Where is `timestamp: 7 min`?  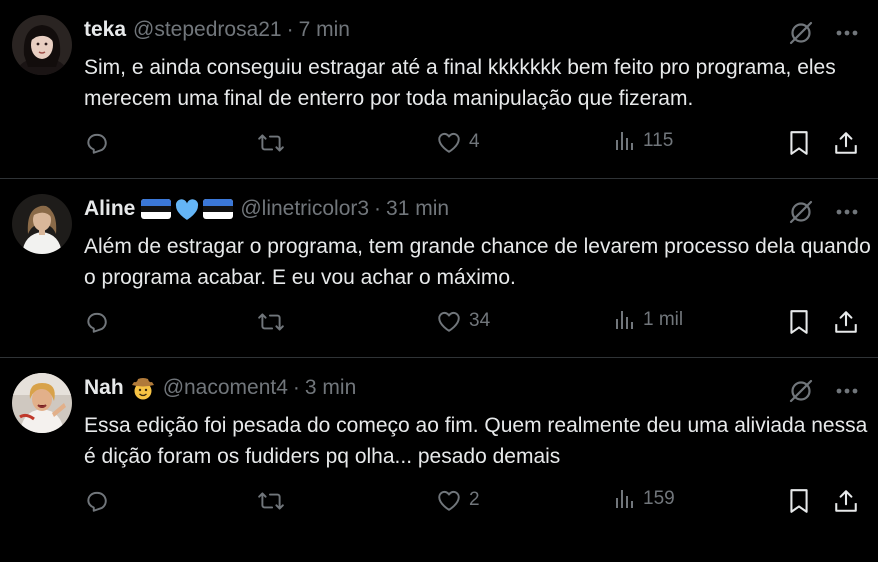 timestamp: 7 min is located at coordinates (324, 30).